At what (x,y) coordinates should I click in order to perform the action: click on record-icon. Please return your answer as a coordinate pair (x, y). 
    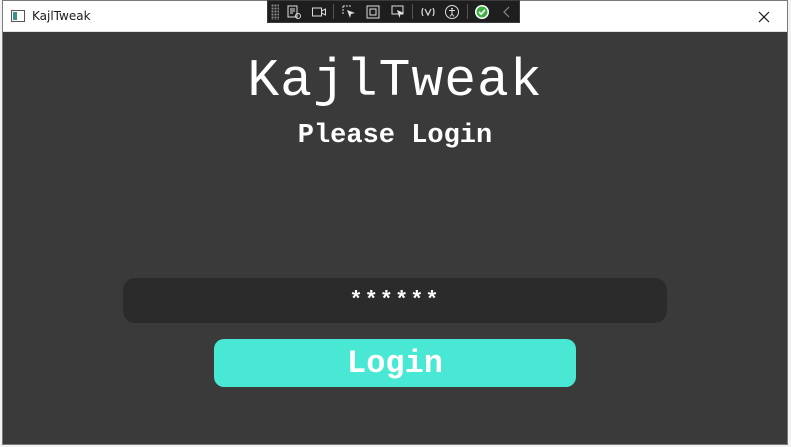
    Looking at the image, I should click on (319, 11).